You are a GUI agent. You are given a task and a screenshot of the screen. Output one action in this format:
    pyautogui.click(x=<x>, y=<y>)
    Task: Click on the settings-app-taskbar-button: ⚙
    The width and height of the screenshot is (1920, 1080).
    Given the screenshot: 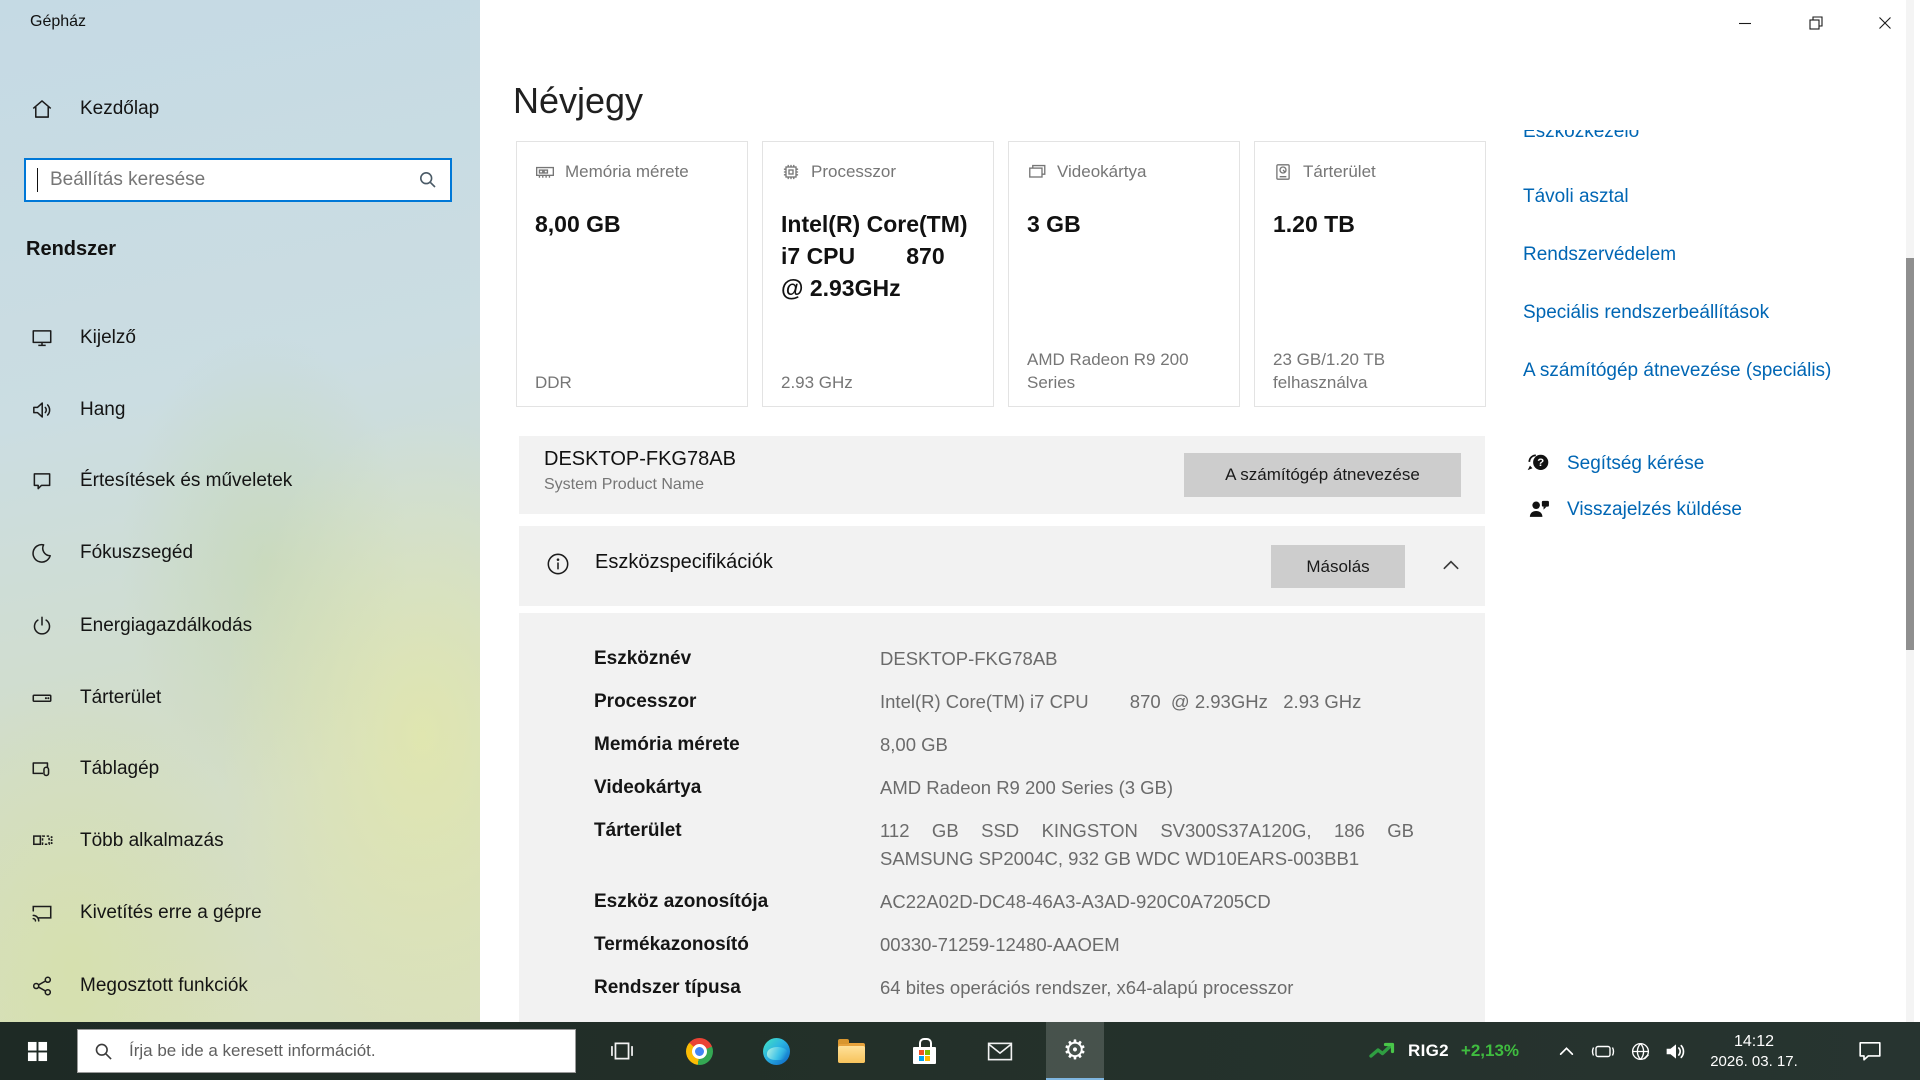 What is the action you would take?
    pyautogui.click(x=1075, y=1051)
    